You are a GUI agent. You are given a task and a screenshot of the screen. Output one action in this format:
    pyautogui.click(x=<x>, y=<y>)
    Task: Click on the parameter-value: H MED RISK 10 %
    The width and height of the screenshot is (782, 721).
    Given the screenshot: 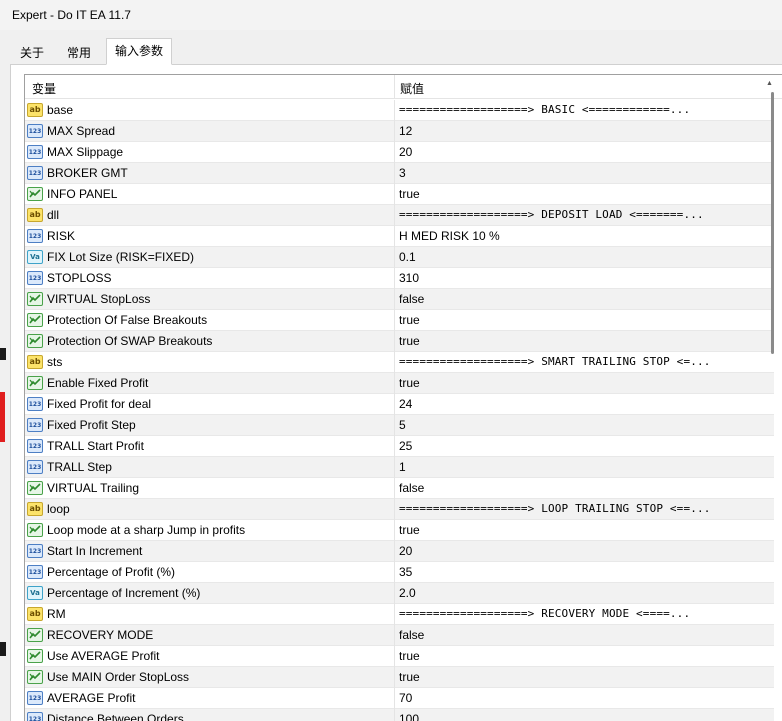 What is the action you would take?
    pyautogui.click(x=582, y=236)
    